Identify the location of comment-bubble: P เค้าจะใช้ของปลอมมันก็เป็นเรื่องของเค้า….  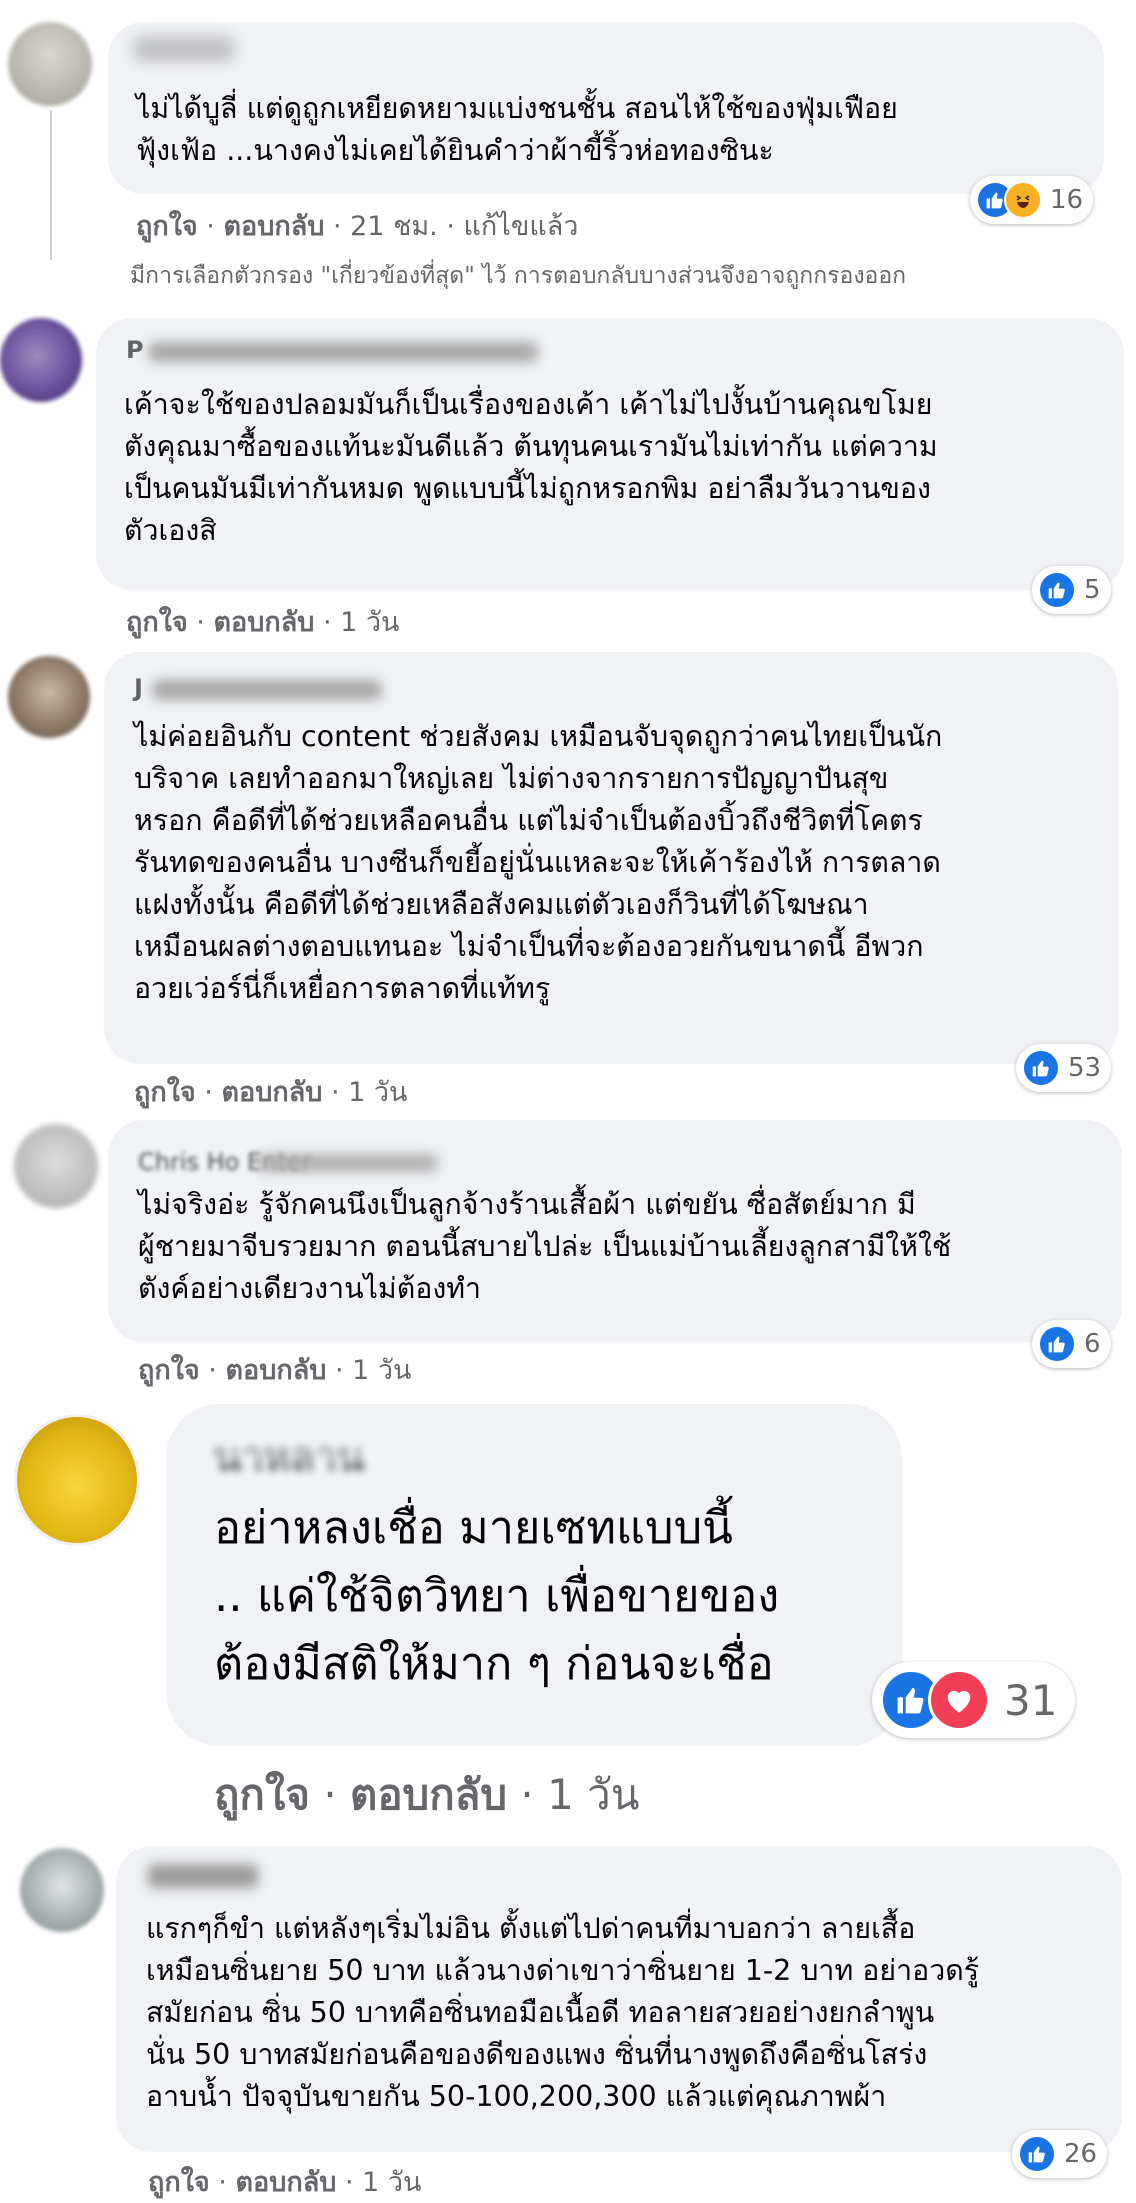
(610, 454).